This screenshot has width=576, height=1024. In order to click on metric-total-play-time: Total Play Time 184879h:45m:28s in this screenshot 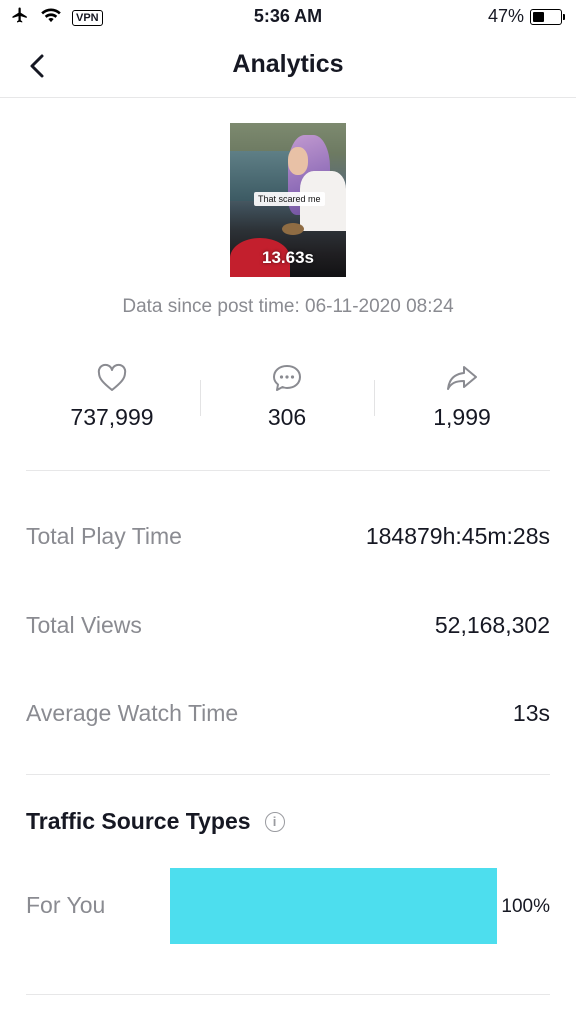, I will do `click(288, 538)`.